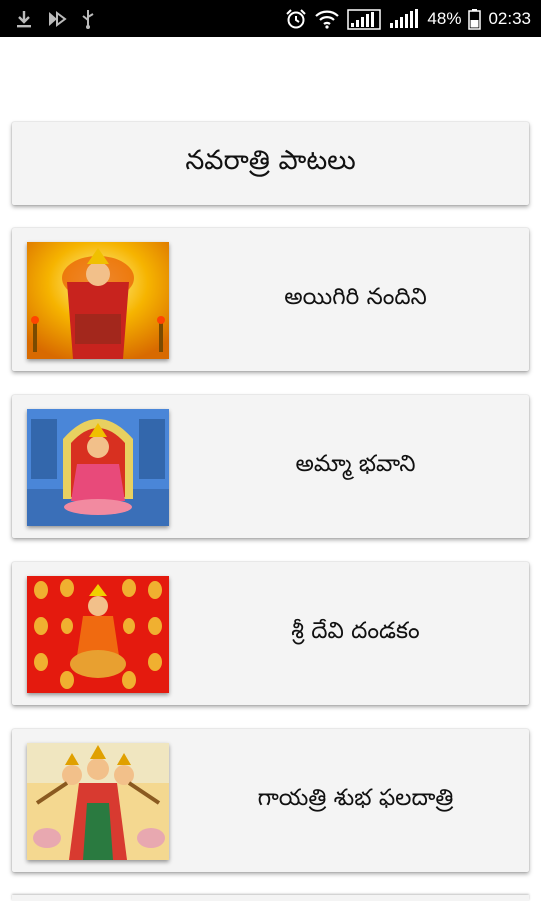  What do you see at coordinates (270, 18) in the screenshot?
I see `status-bar: 48% 02:33` at bounding box center [270, 18].